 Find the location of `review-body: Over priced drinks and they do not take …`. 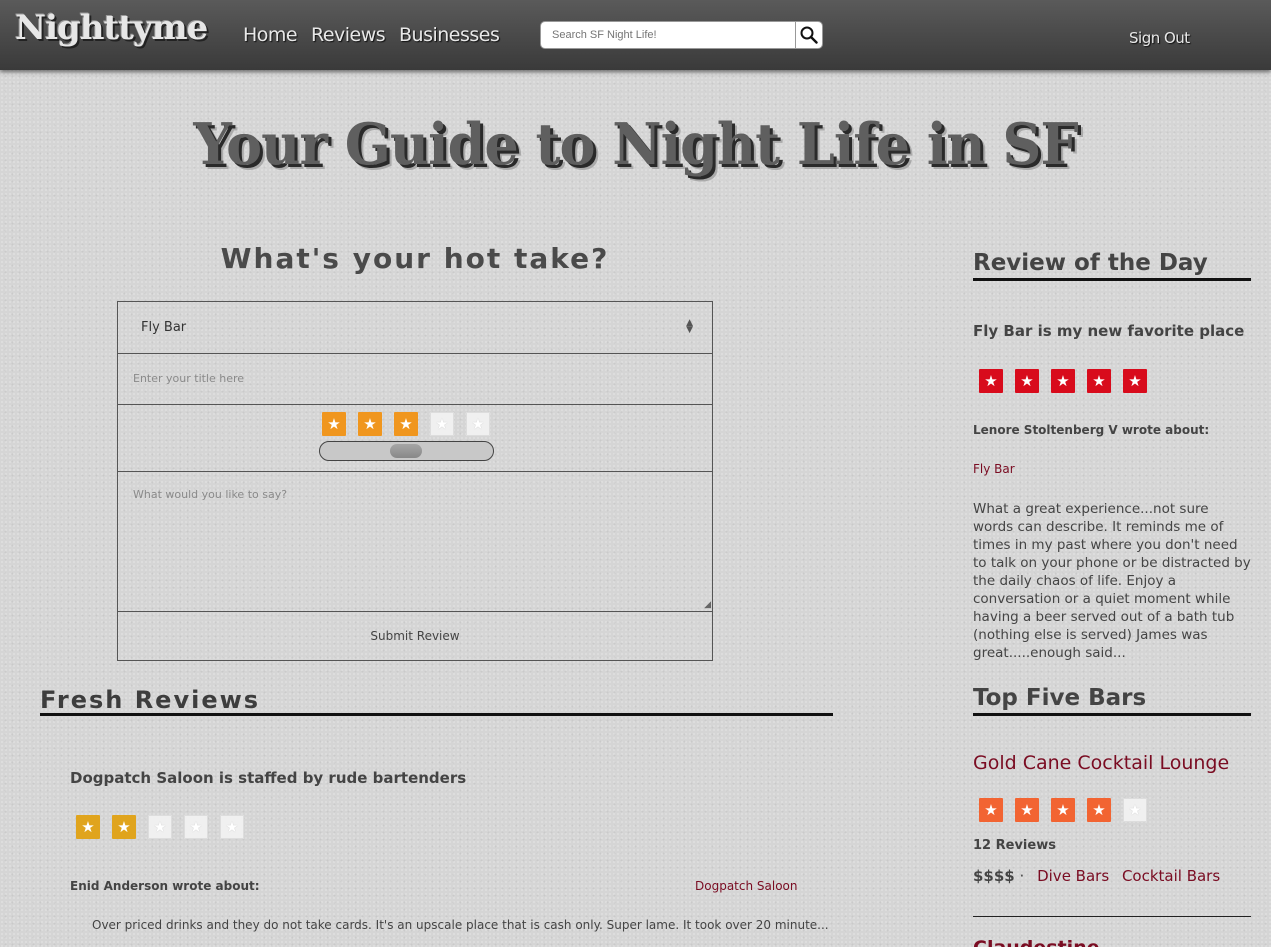

review-body: Over priced drinks and they do not take … is located at coordinates (460, 925).